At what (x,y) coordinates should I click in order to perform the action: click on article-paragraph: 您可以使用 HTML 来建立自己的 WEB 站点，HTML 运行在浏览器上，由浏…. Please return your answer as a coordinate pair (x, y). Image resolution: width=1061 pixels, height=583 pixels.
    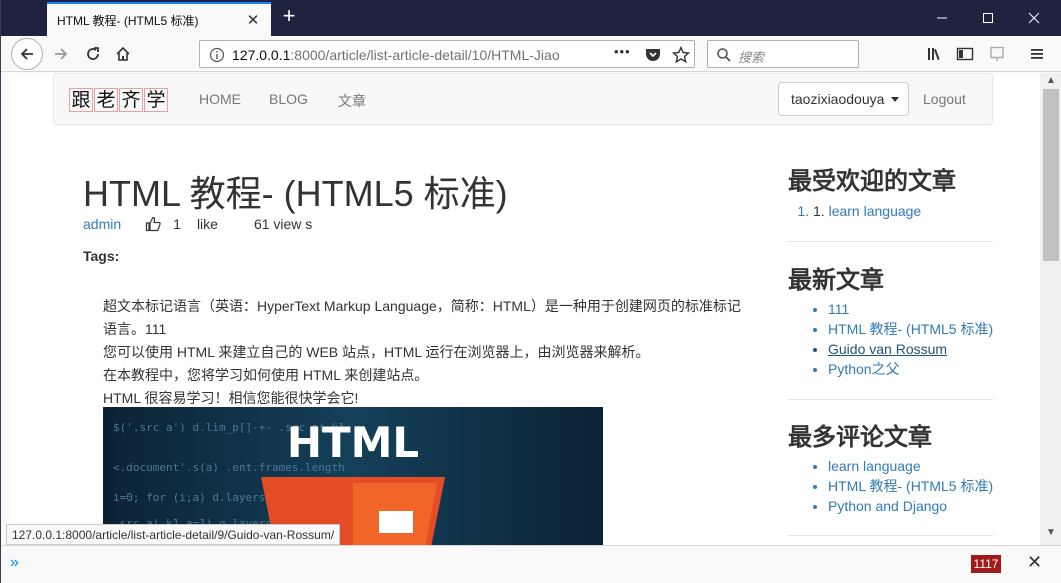
    Looking at the image, I should click on (376, 352).